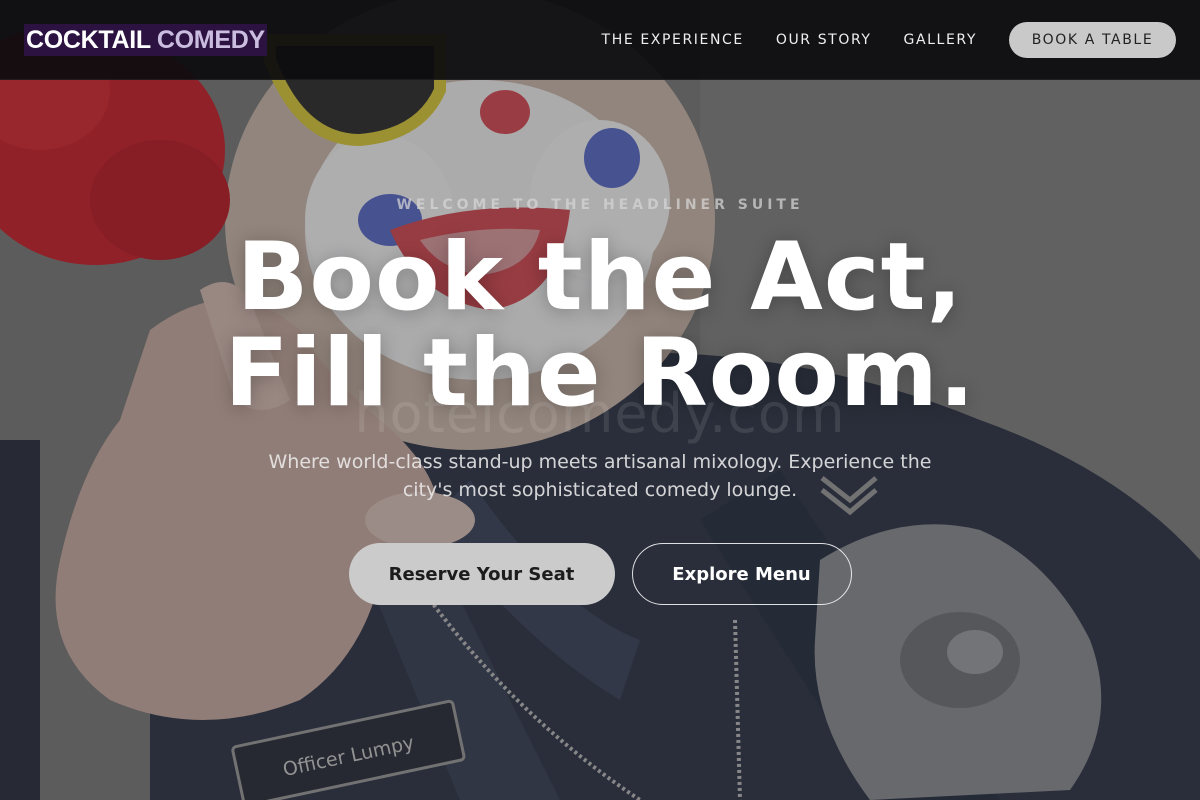  What do you see at coordinates (600, 373) in the screenshot?
I see `headline-line-2: Fill the Room.` at bounding box center [600, 373].